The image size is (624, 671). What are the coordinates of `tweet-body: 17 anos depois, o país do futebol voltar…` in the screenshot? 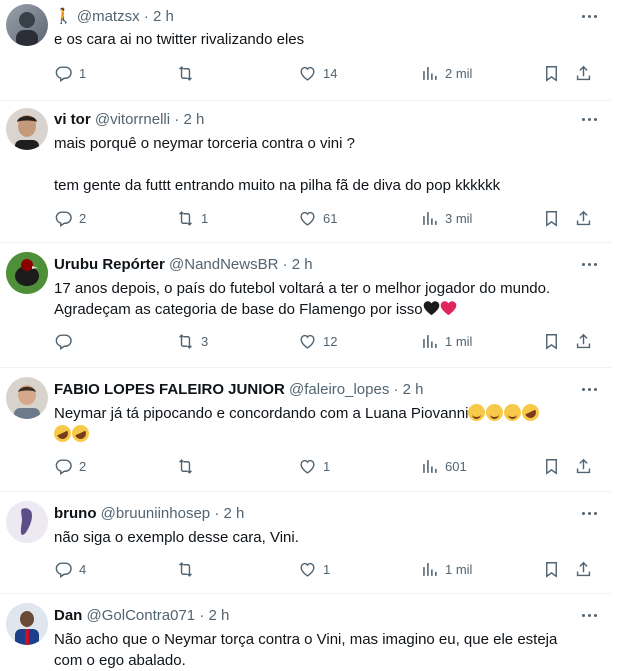 It's located at (318, 299).